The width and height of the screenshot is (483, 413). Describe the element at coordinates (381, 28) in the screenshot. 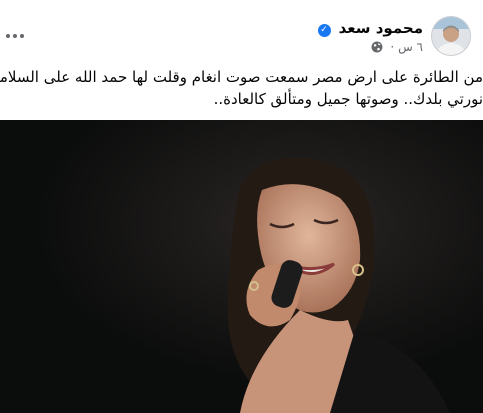

I see `author-name: محمود سعد` at that location.